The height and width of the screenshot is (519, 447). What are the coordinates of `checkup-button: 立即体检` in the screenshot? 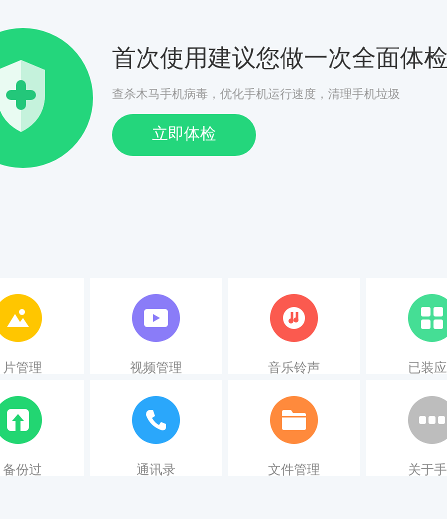 It's located at (184, 135).